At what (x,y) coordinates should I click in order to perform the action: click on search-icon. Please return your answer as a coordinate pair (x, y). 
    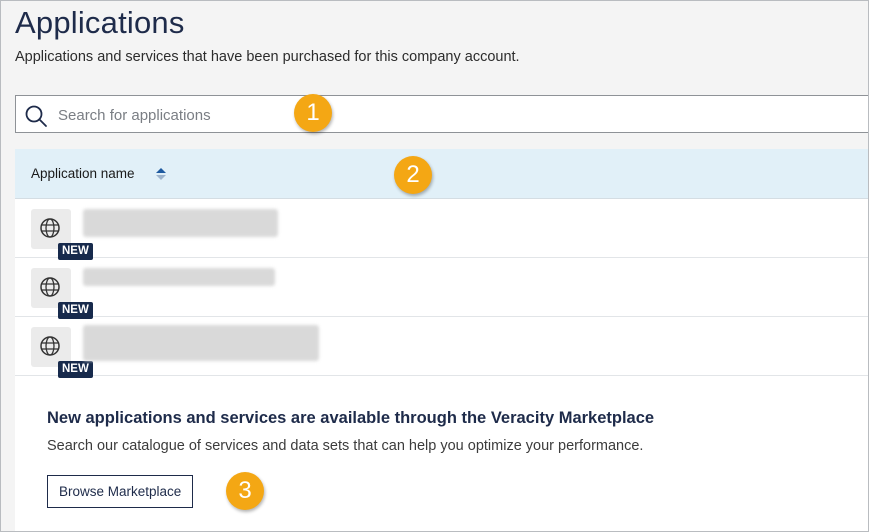
    Looking at the image, I should click on (36, 116).